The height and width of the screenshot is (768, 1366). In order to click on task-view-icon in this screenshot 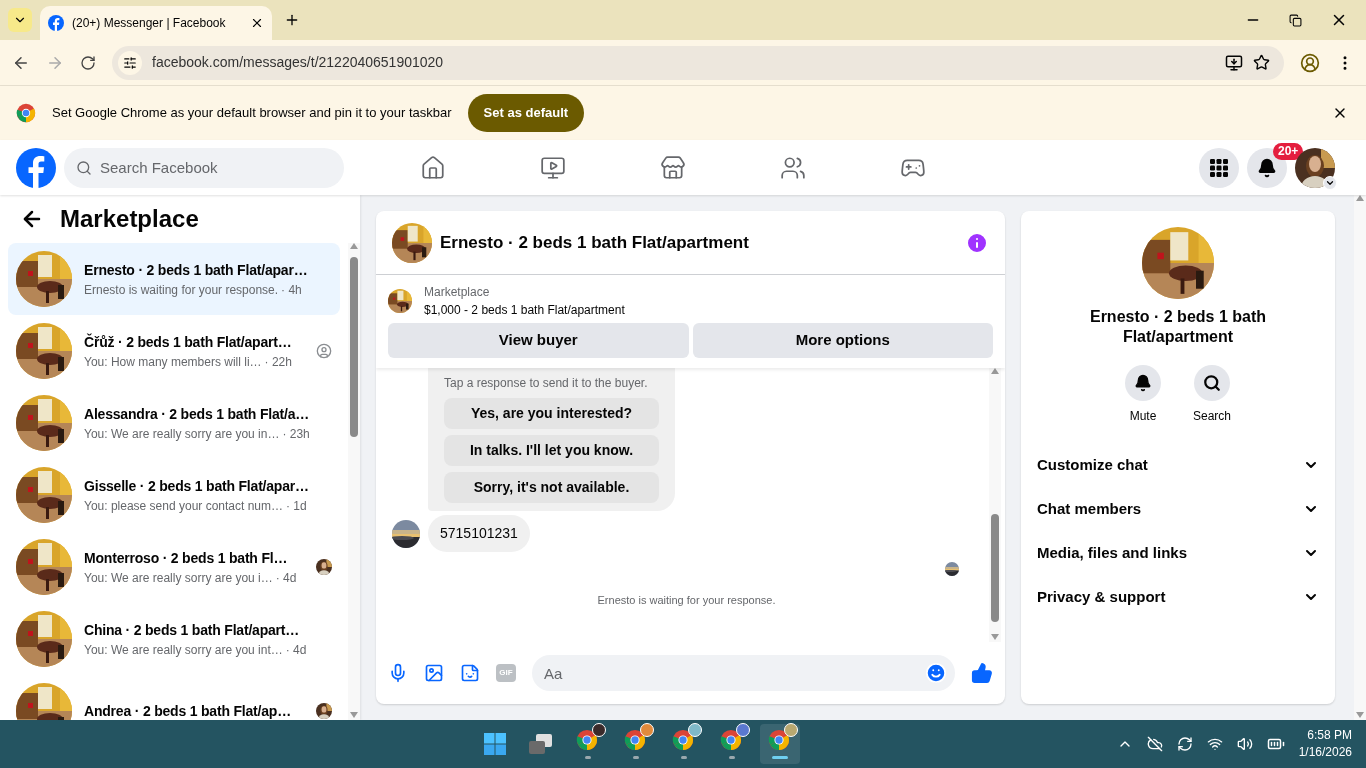, I will do `click(541, 744)`.